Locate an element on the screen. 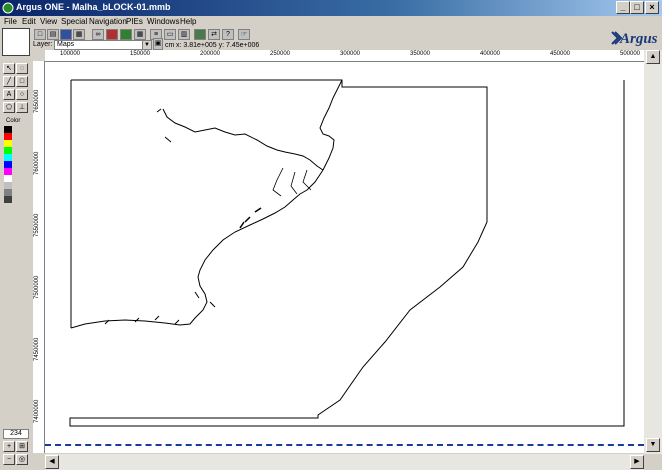 Image resolution: width=662 pixels, height=470 pixels. scroll-right-icon: ▶ is located at coordinates (637, 462).